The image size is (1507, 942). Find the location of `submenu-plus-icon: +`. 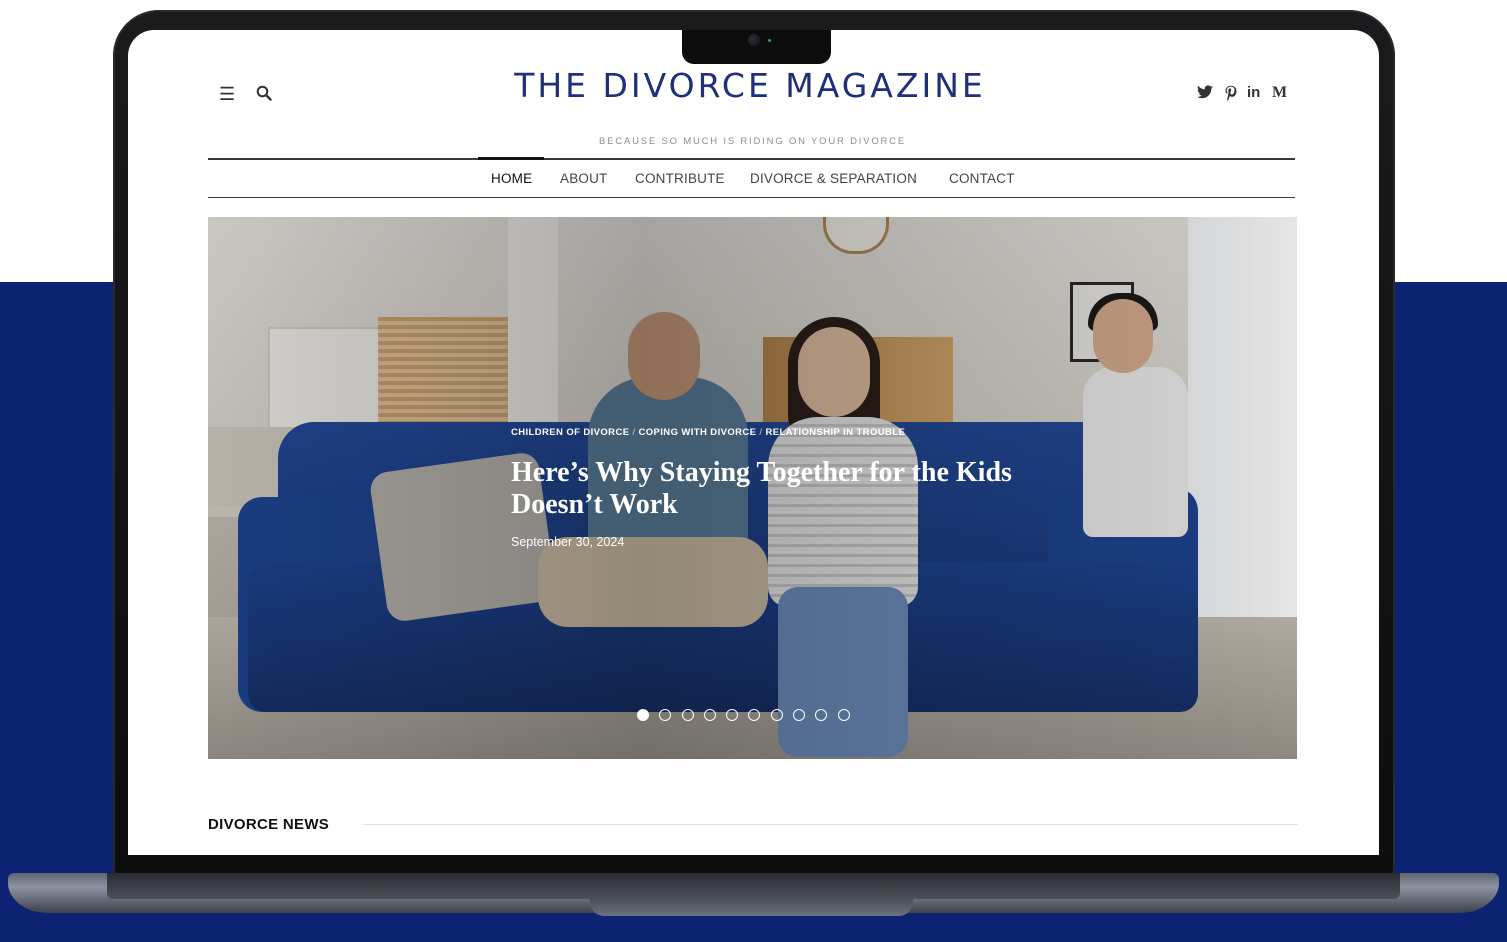

submenu-plus-icon: + is located at coordinates (914, 179).